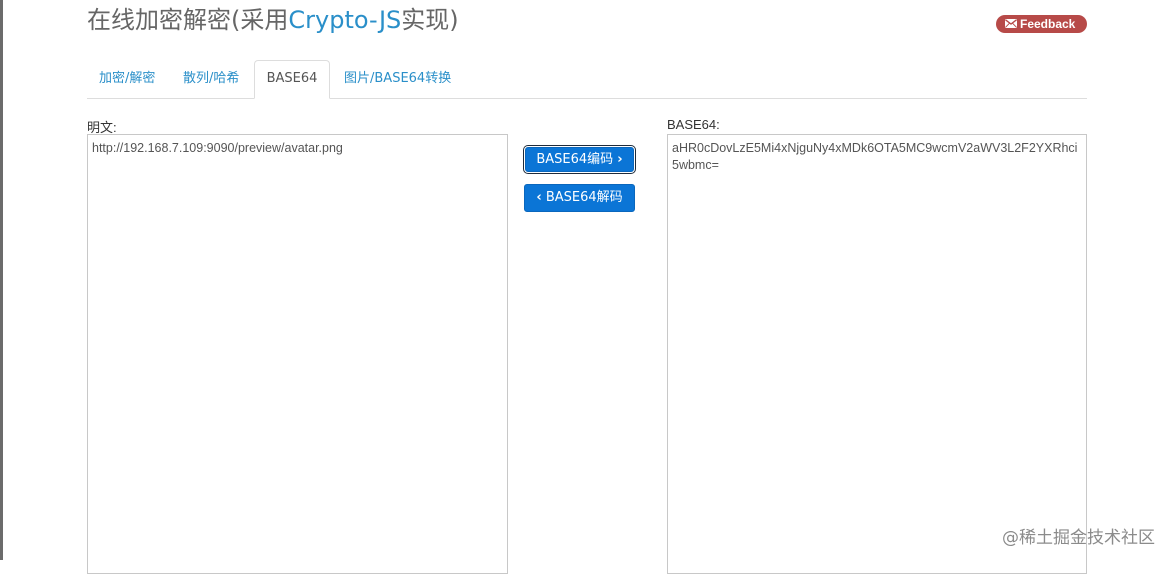 This screenshot has height=574, width=1171. What do you see at coordinates (587, 79) in the screenshot?
I see `tab-bar: 加密/解密 散列/哈希 BASE64 图片/BASE64转换` at bounding box center [587, 79].